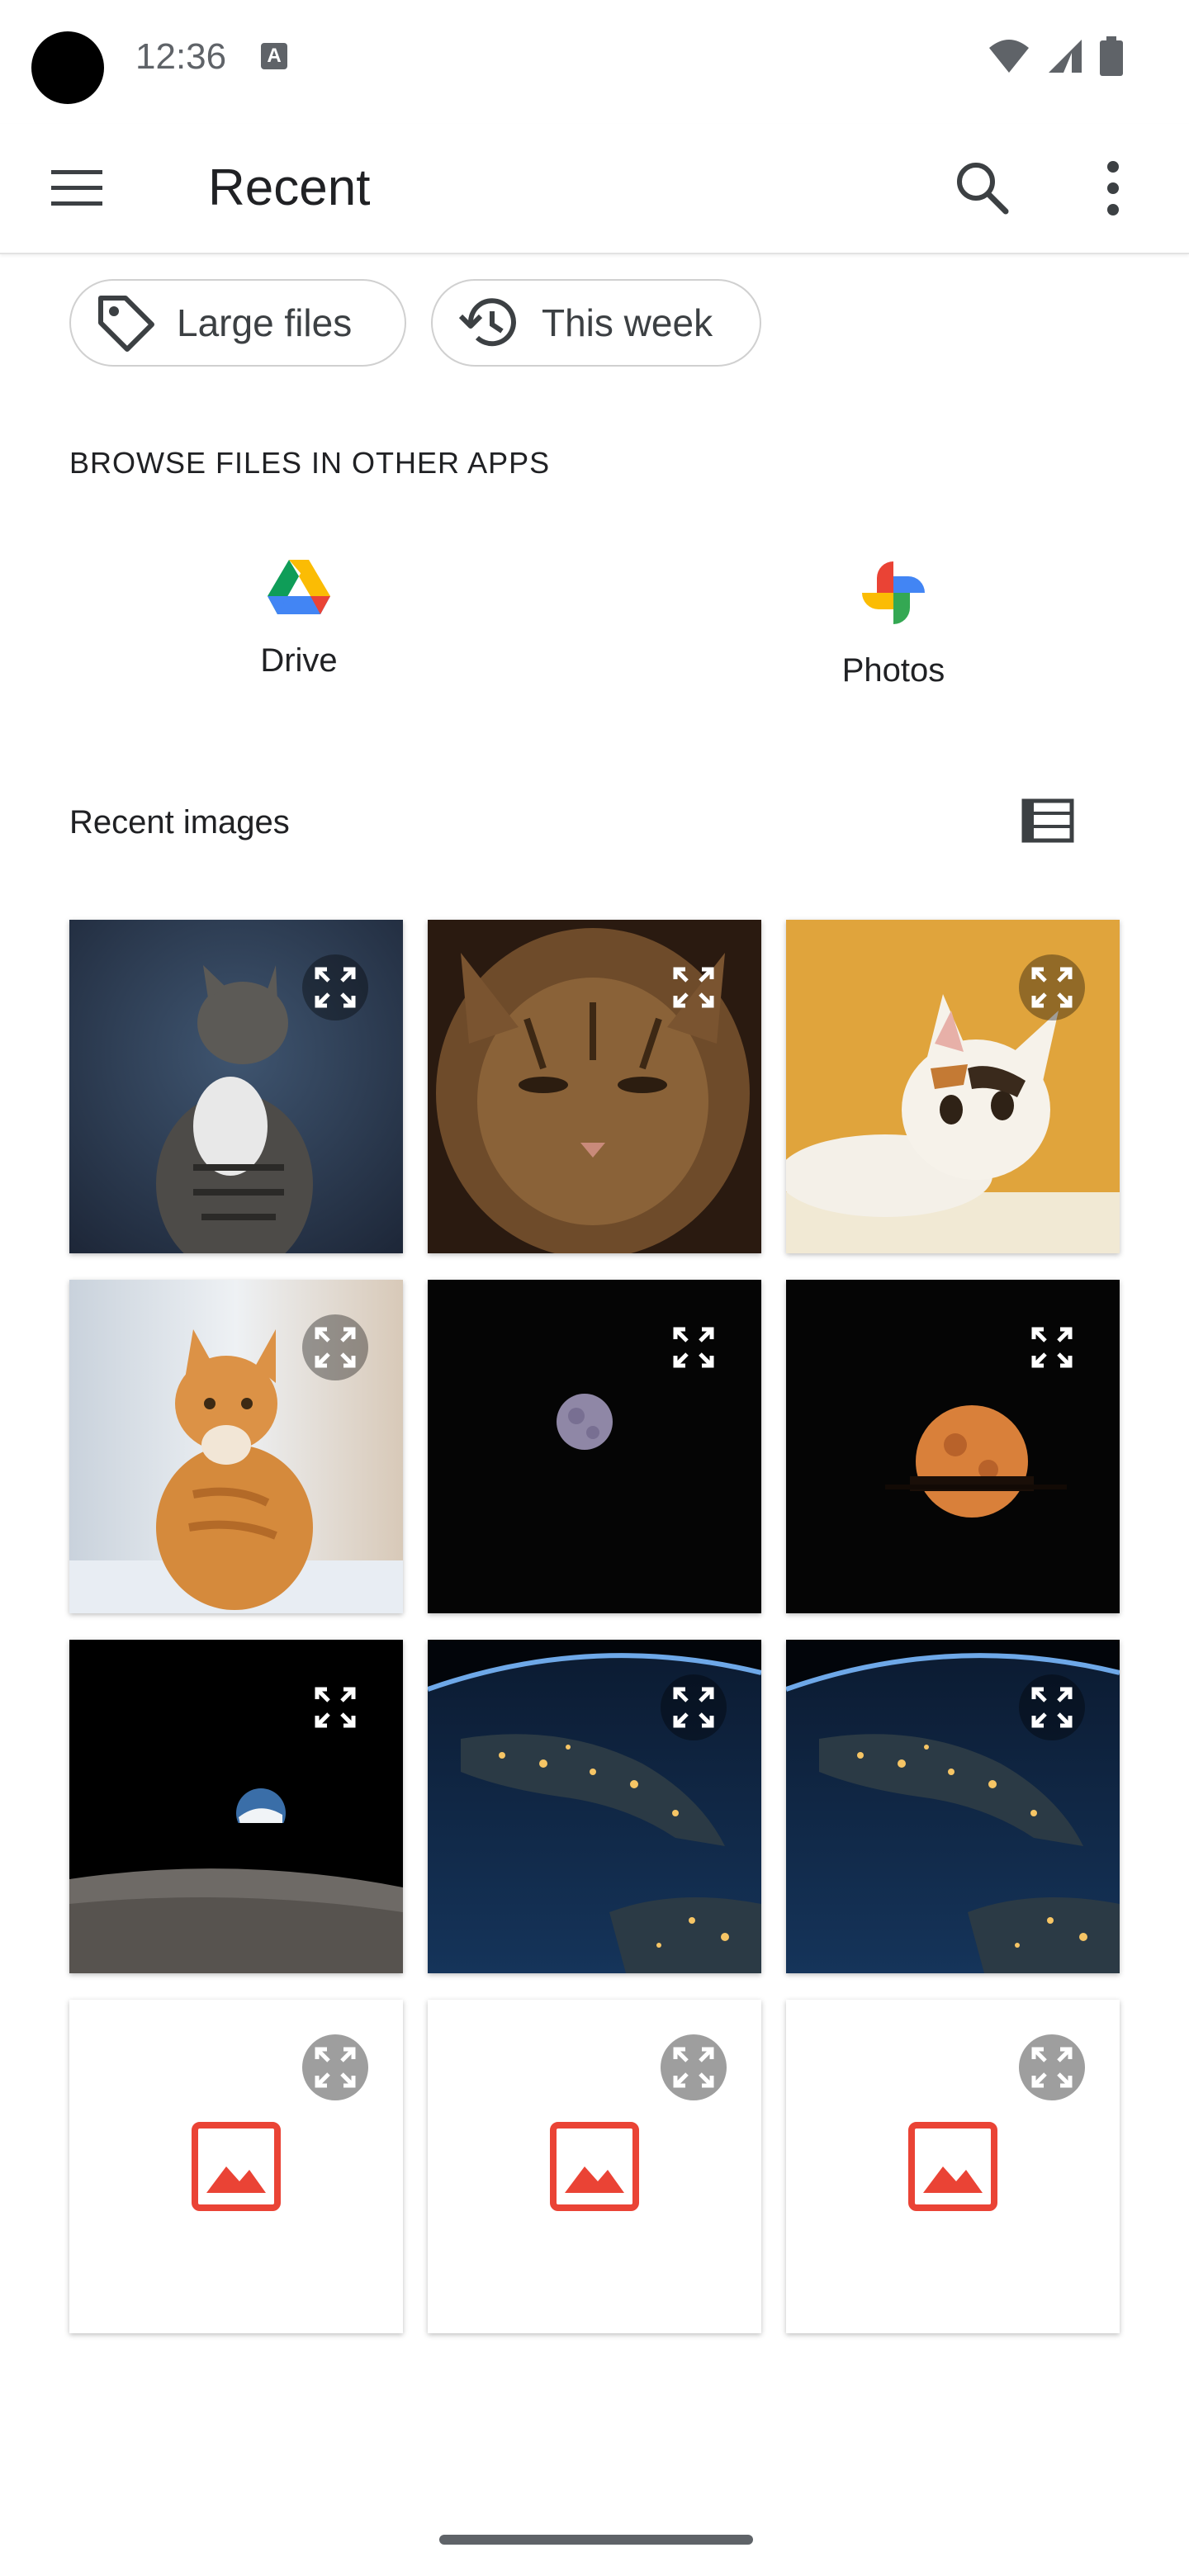  I want to click on tag-icon, so click(126, 324).